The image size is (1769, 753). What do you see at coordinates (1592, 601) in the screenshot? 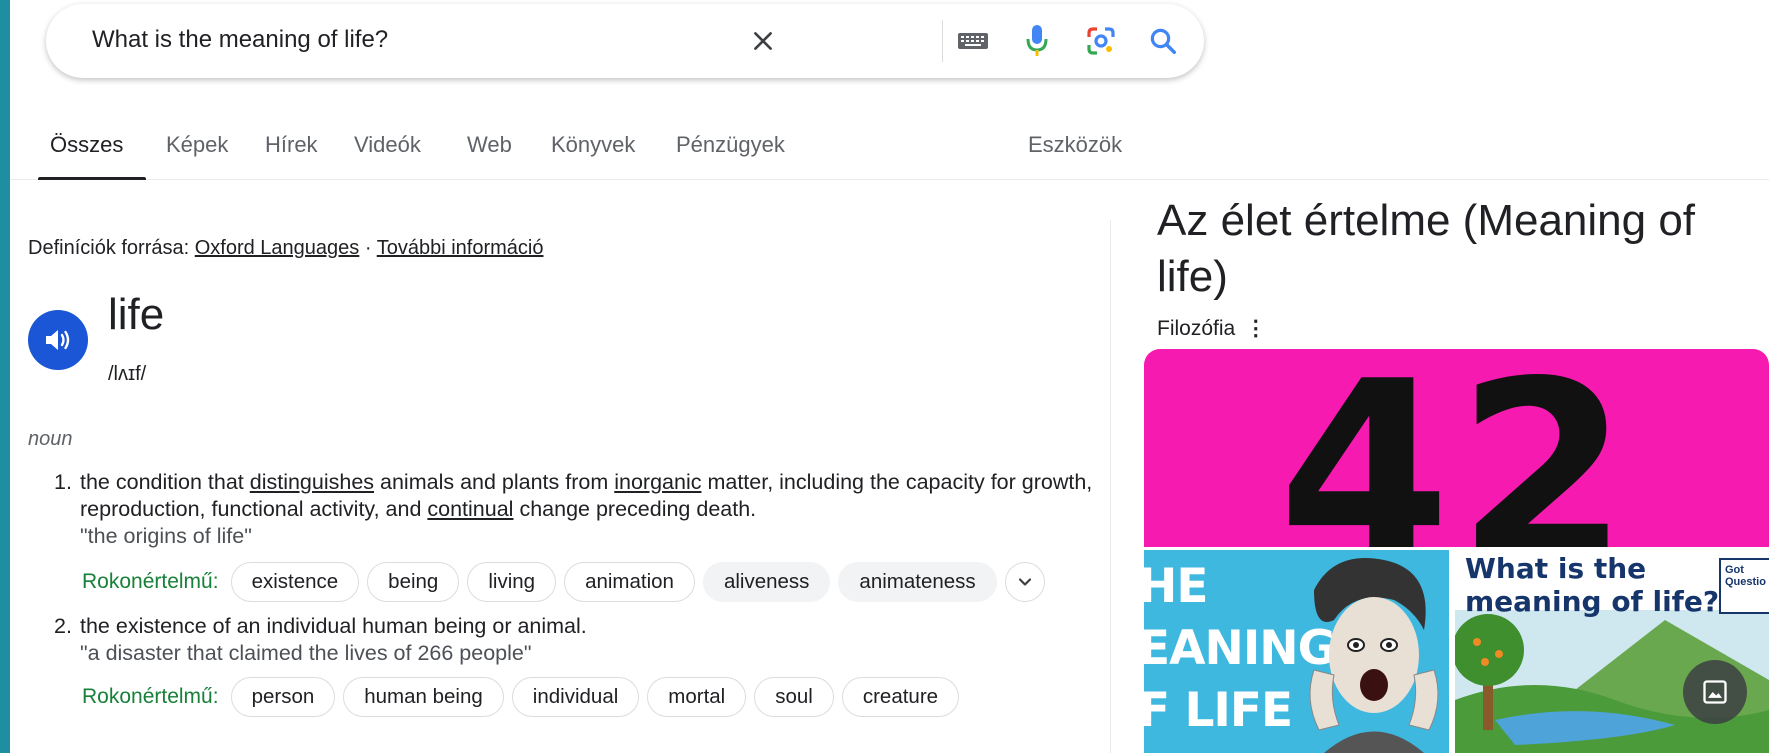
I see `image-right-line: meaning of life?` at bounding box center [1592, 601].